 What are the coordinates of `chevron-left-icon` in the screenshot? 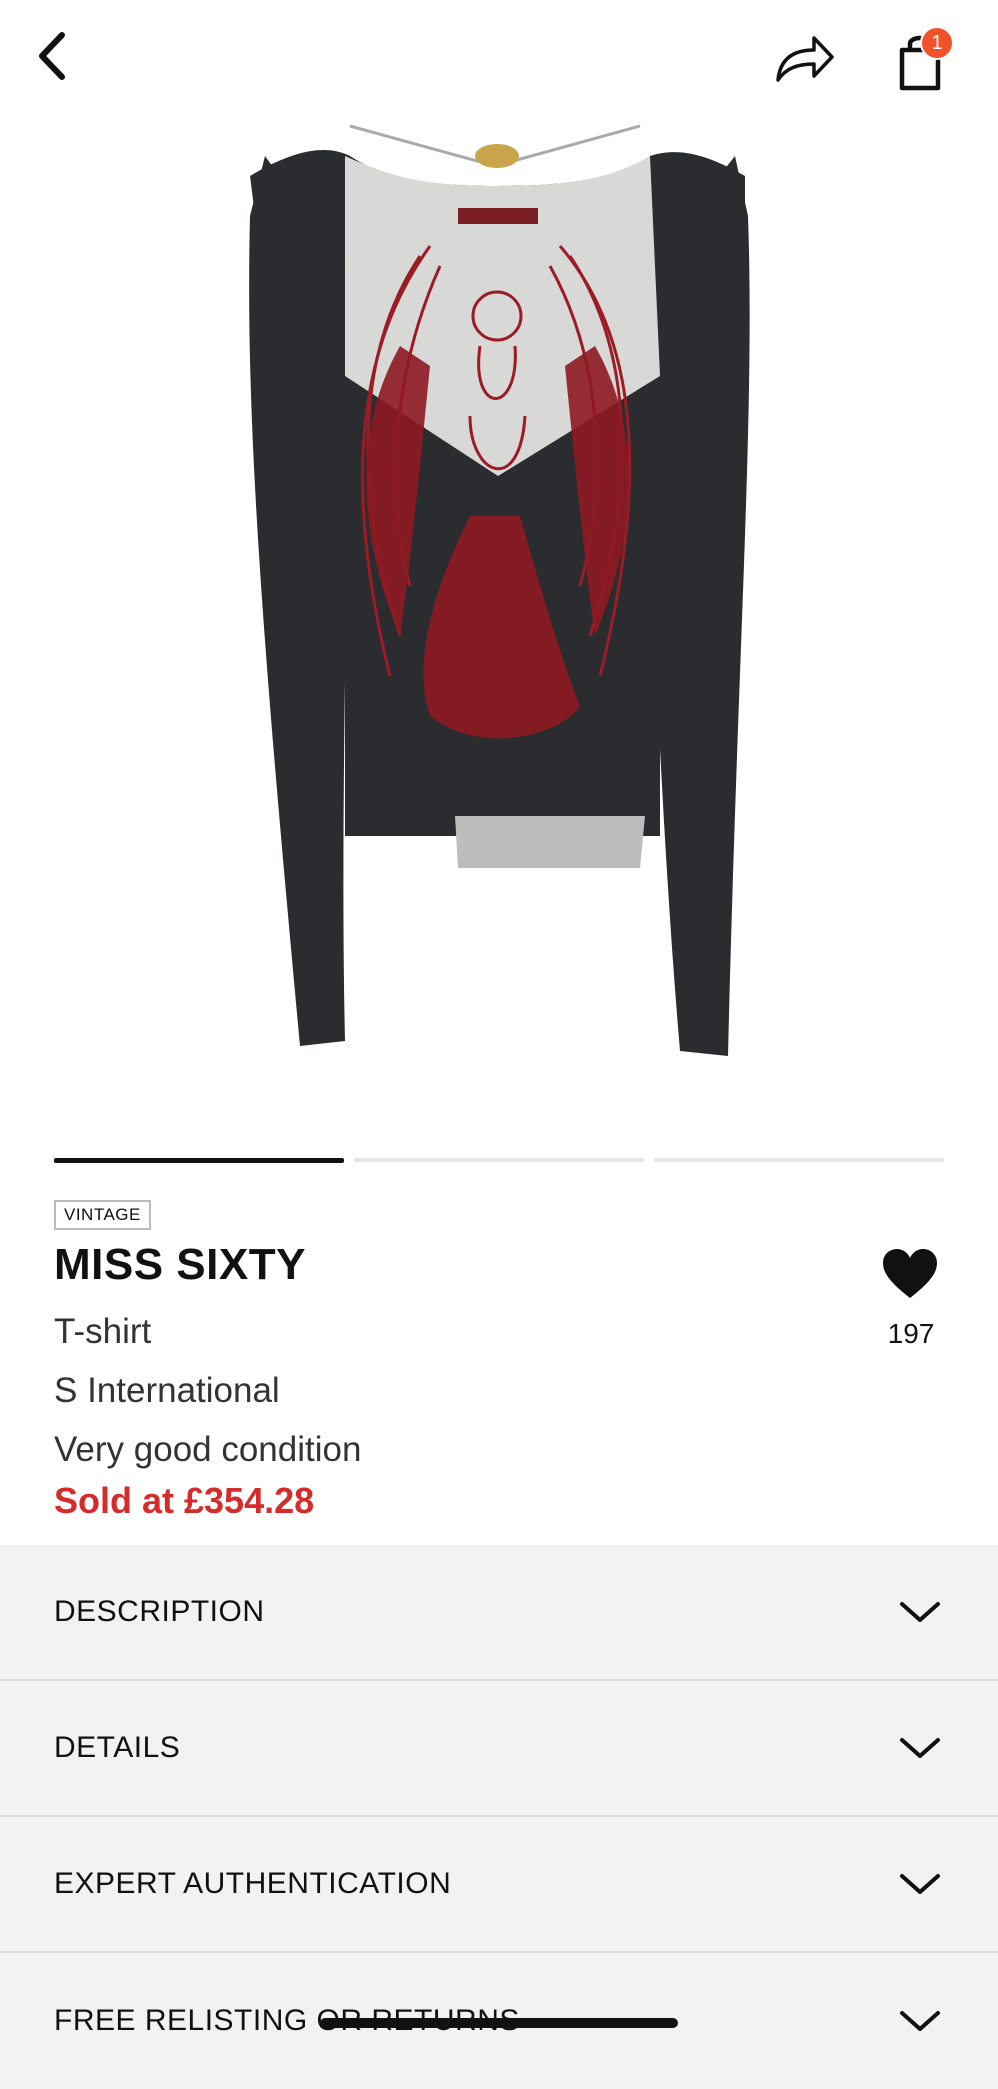 It's located at (52, 56).